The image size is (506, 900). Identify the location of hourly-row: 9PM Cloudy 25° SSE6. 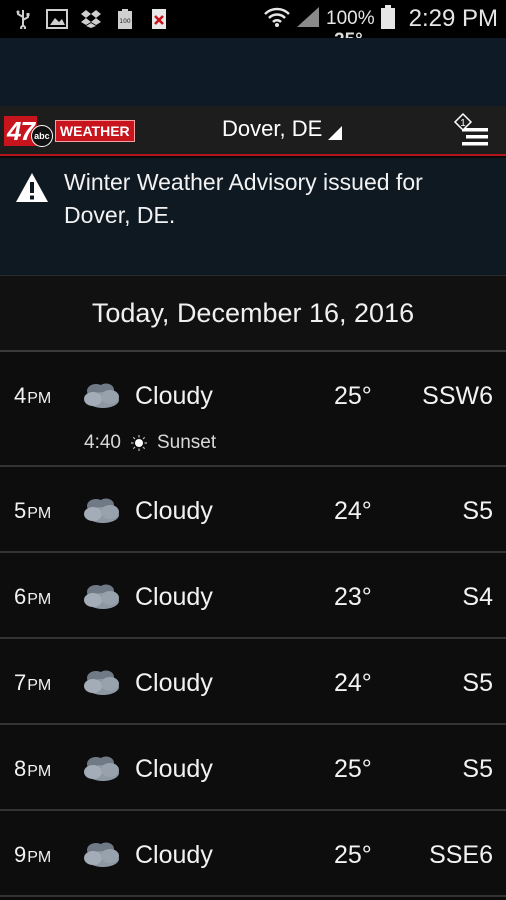
(253, 854).